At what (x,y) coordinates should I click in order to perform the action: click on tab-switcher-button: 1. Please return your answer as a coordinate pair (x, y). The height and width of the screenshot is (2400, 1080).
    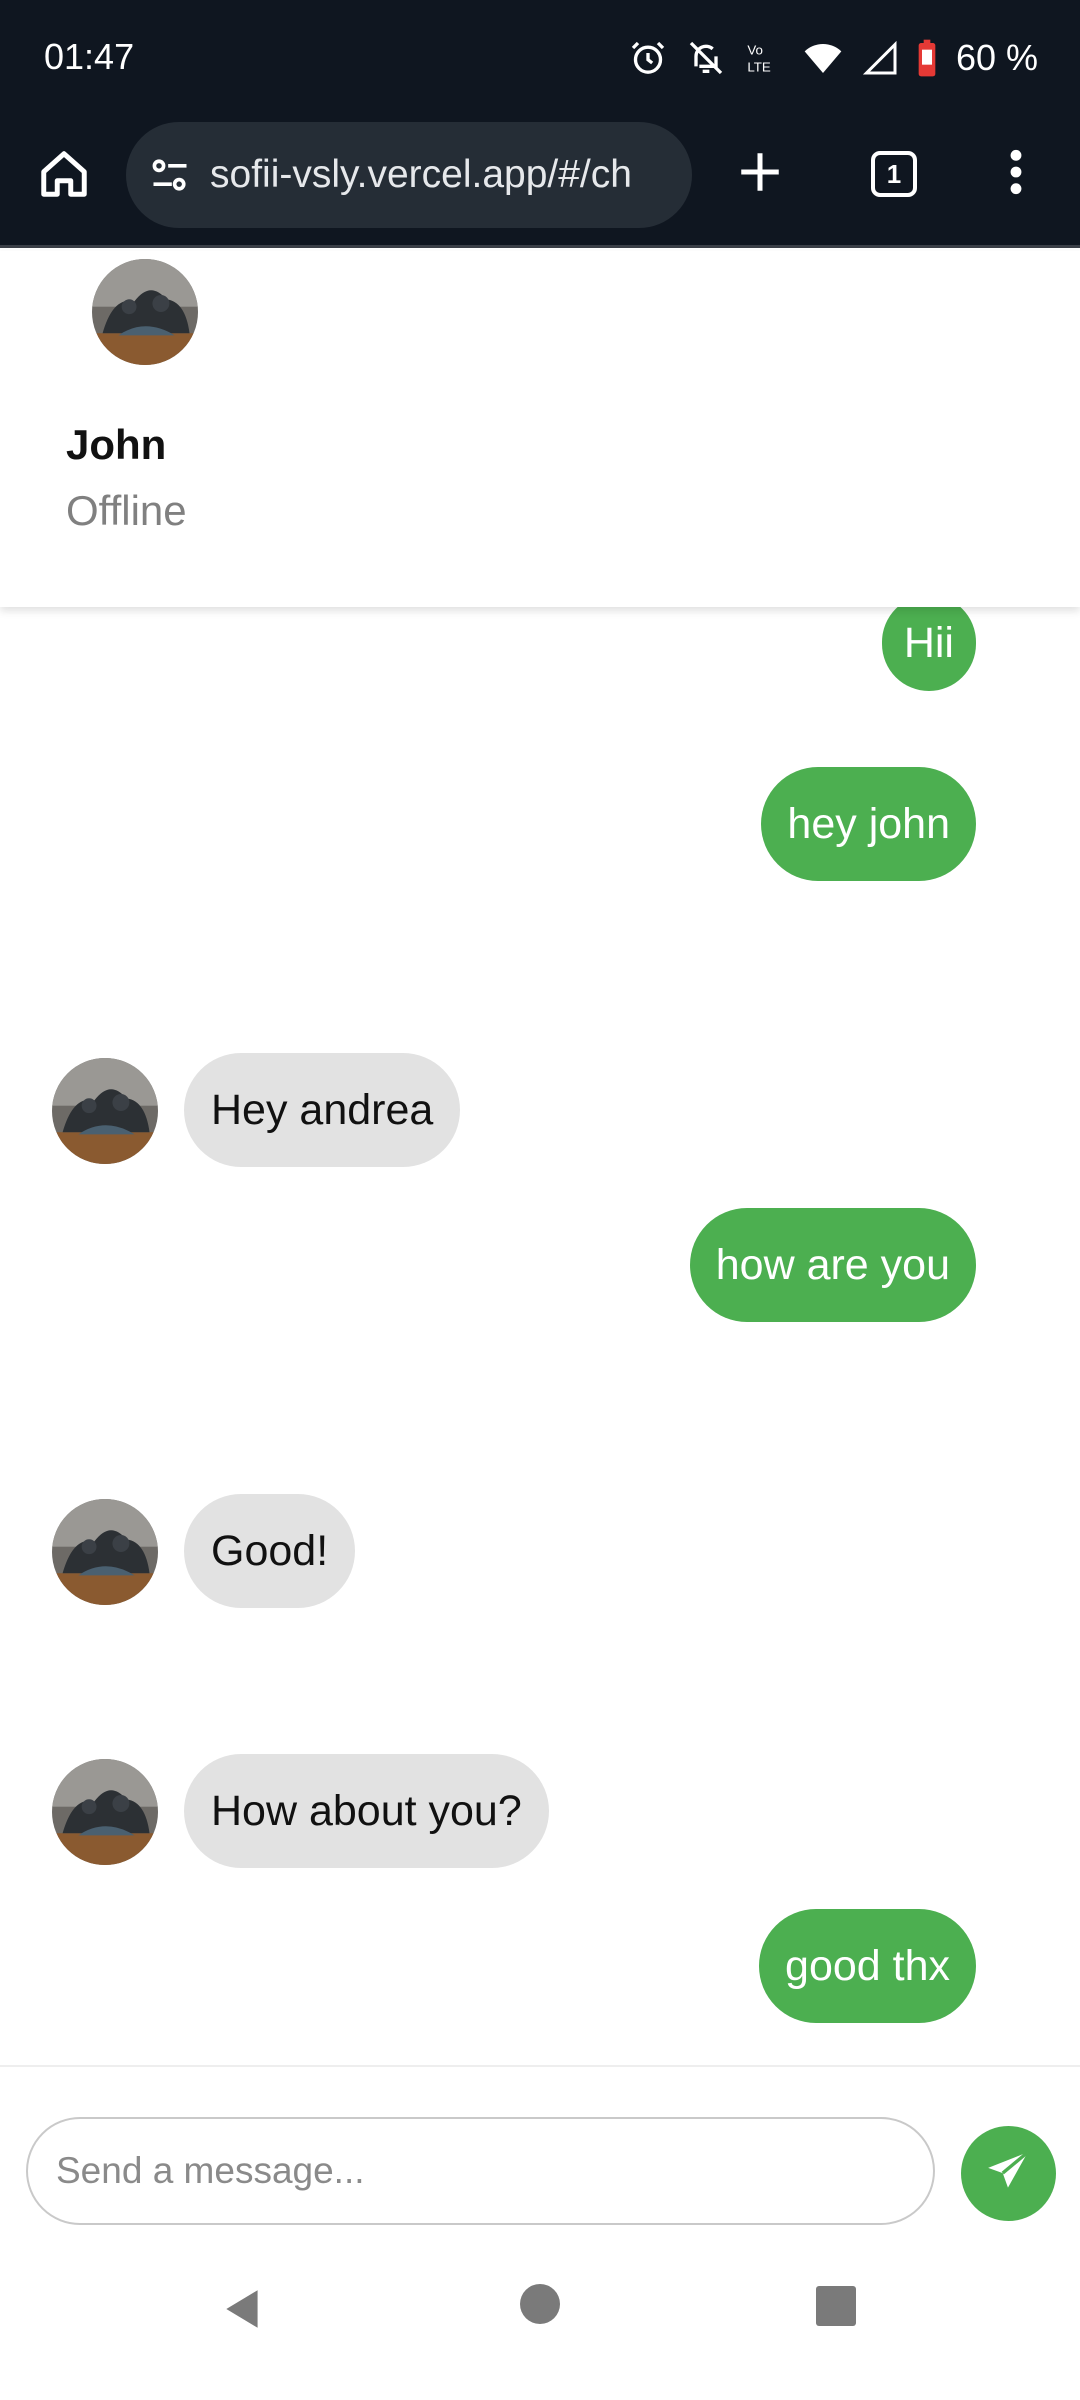
    Looking at the image, I should click on (894, 174).